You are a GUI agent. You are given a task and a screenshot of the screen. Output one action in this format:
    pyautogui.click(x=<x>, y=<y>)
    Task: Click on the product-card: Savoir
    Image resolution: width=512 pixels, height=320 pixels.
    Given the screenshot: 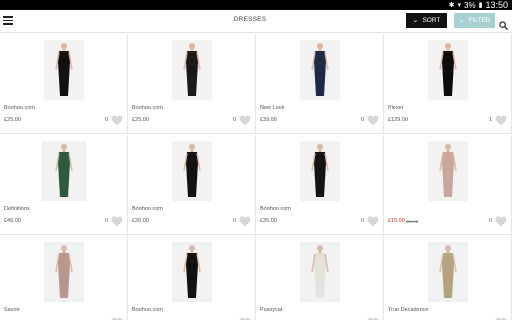 What is the action you would take?
    pyautogui.click(x=64, y=278)
    